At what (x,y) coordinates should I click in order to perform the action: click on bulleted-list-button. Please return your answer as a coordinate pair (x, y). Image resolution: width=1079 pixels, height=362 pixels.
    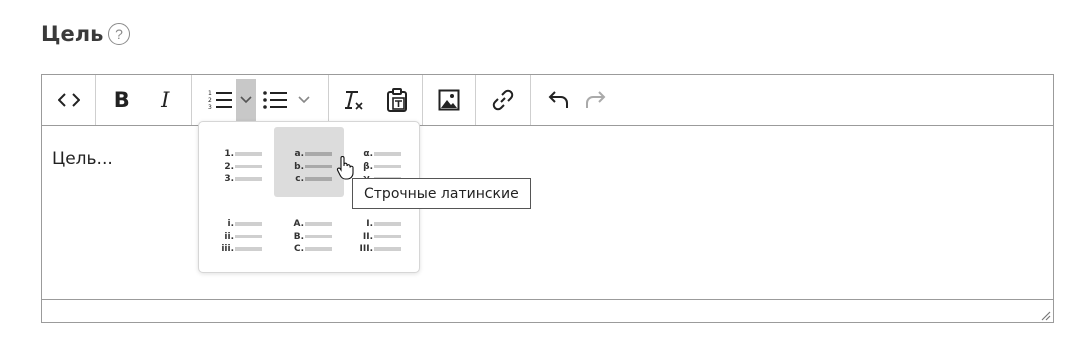
    Looking at the image, I should click on (275, 100).